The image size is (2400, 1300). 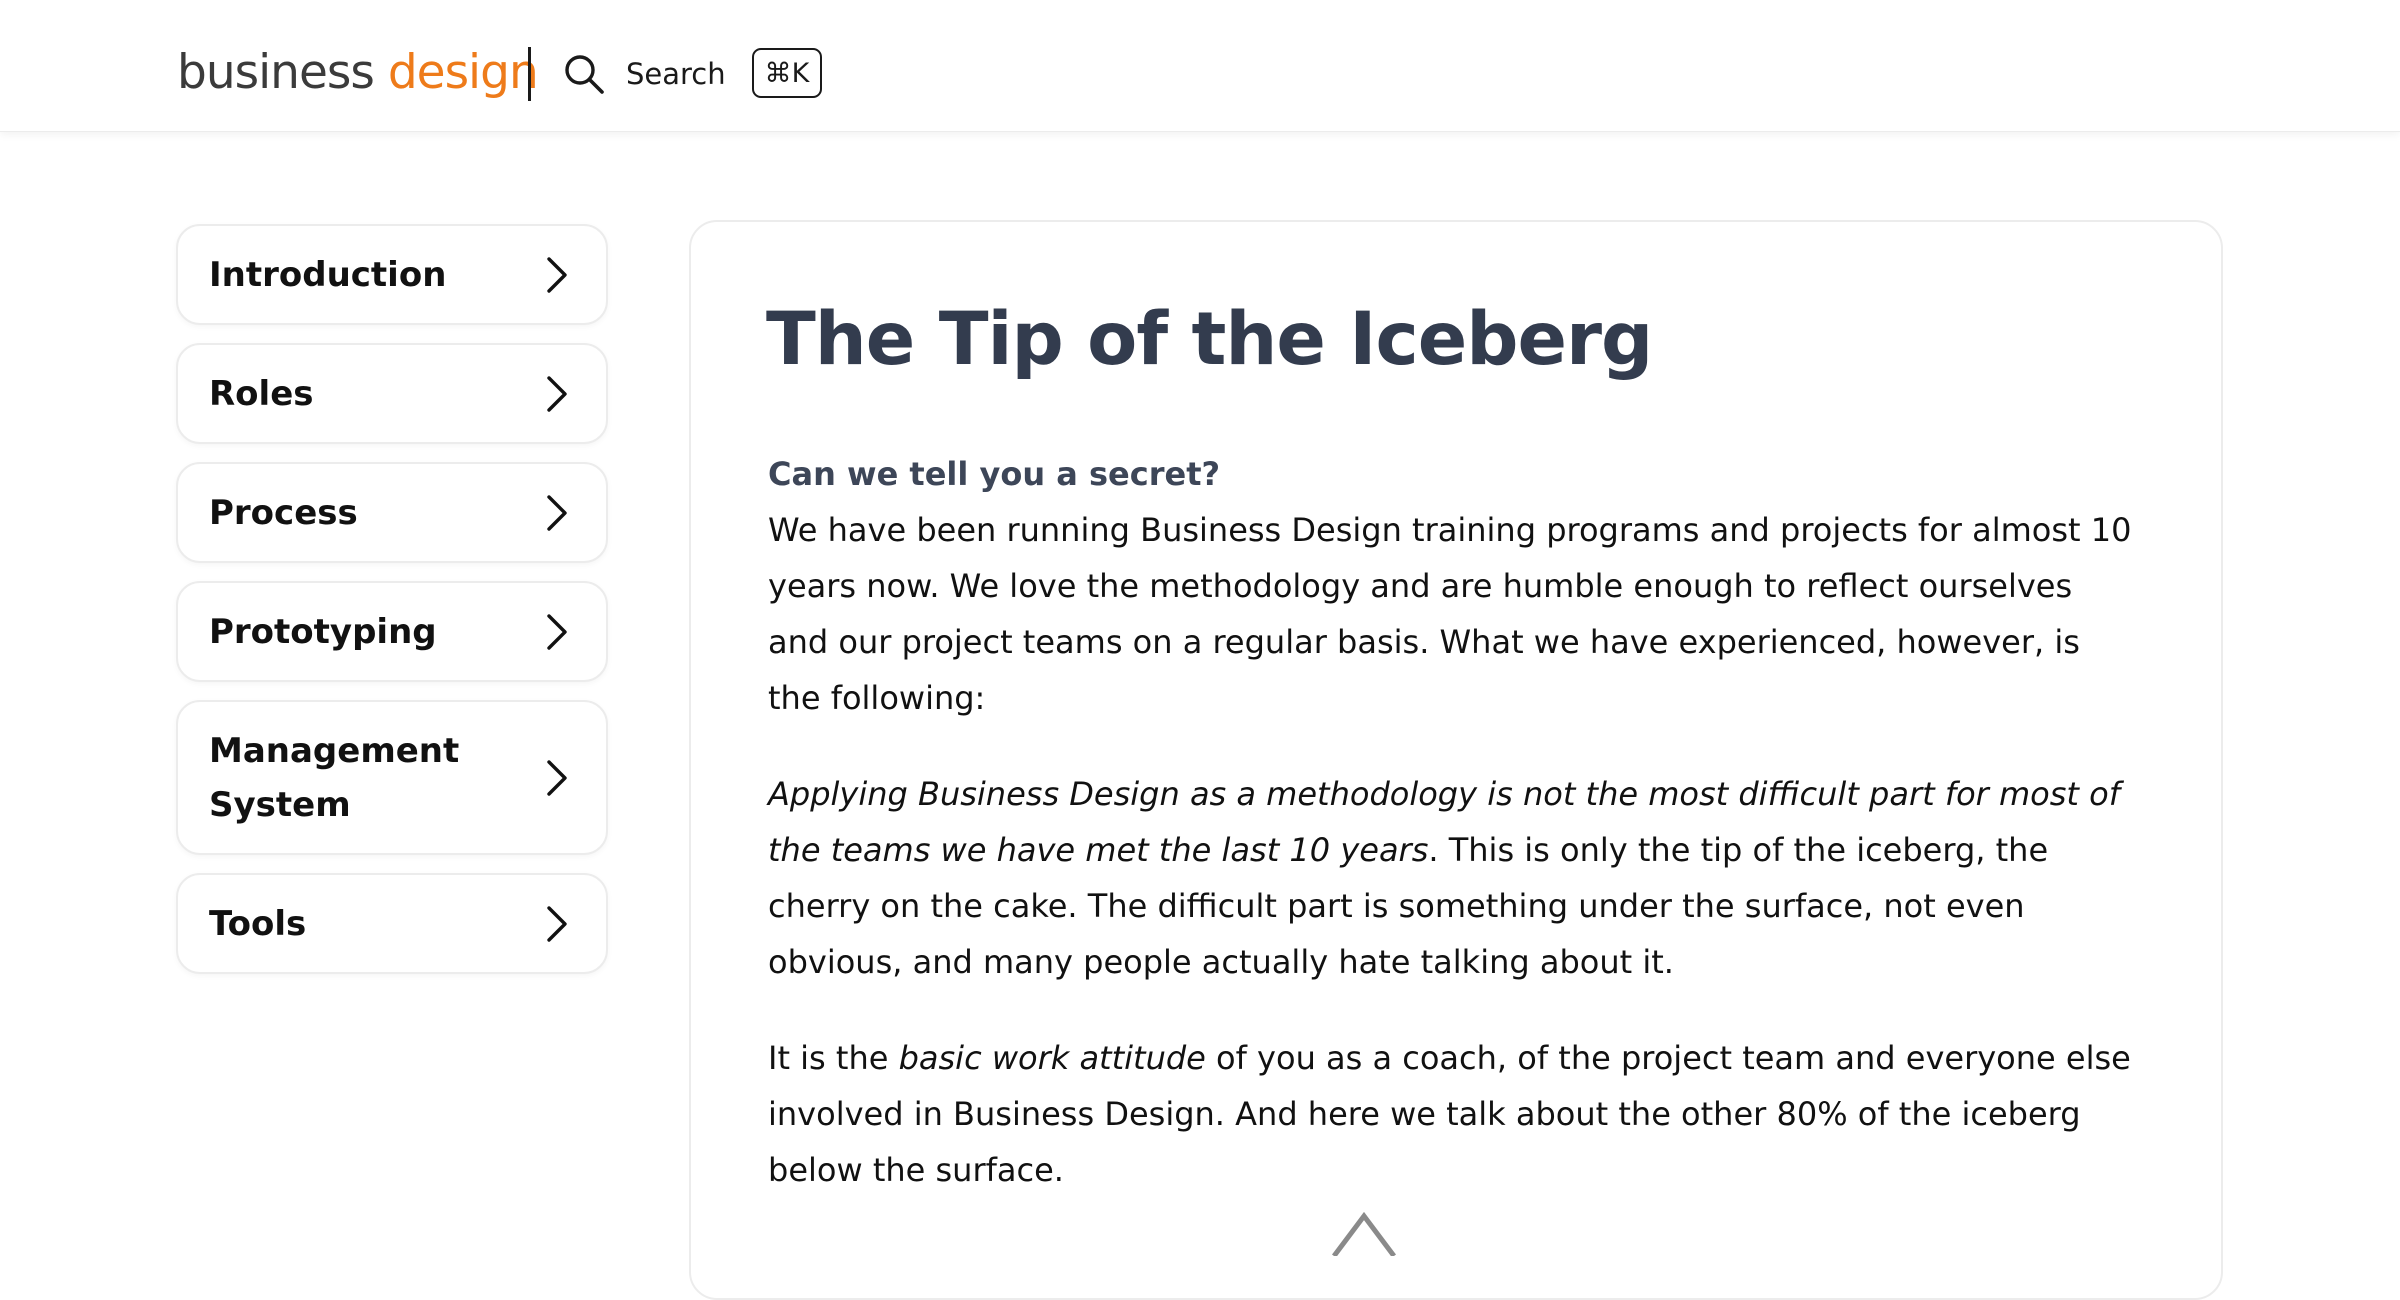 What do you see at coordinates (676, 74) in the screenshot?
I see `search-label: Search` at bounding box center [676, 74].